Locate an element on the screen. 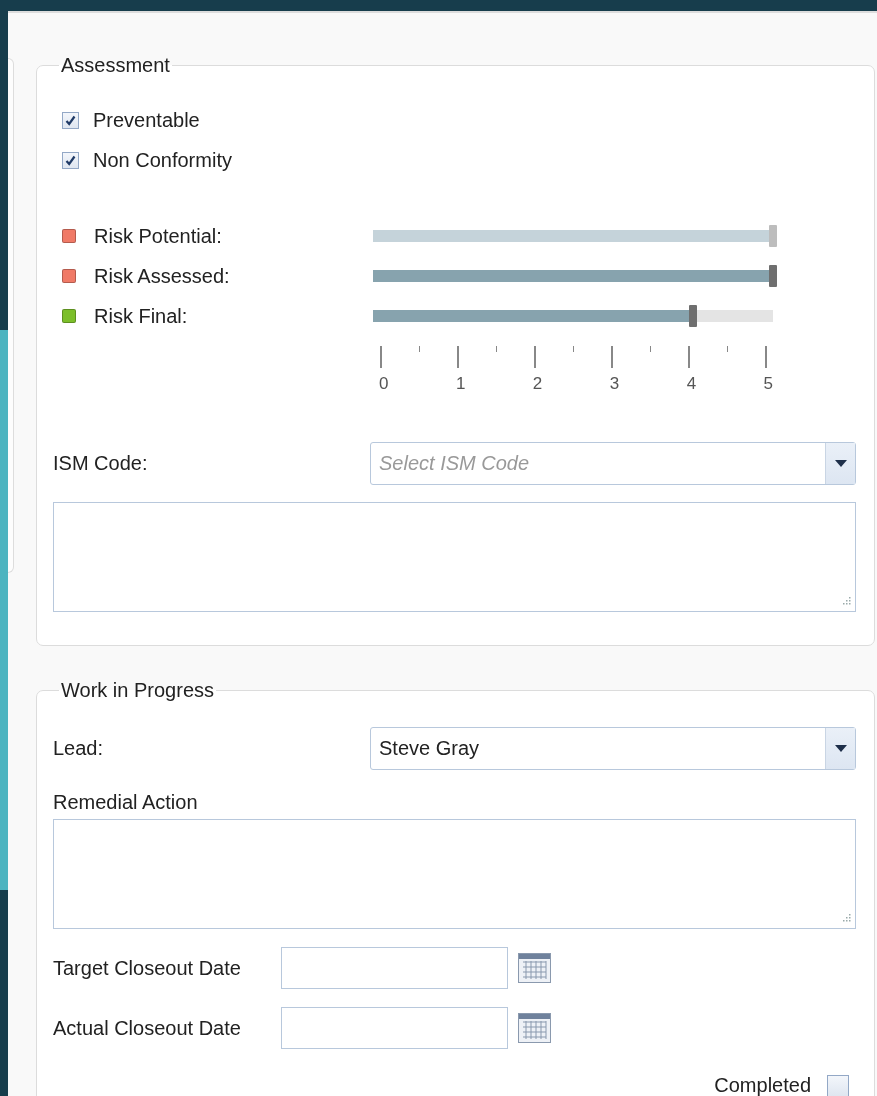 This screenshot has width=877, height=1096. risk-label: Risk Final: is located at coordinates (141, 316).